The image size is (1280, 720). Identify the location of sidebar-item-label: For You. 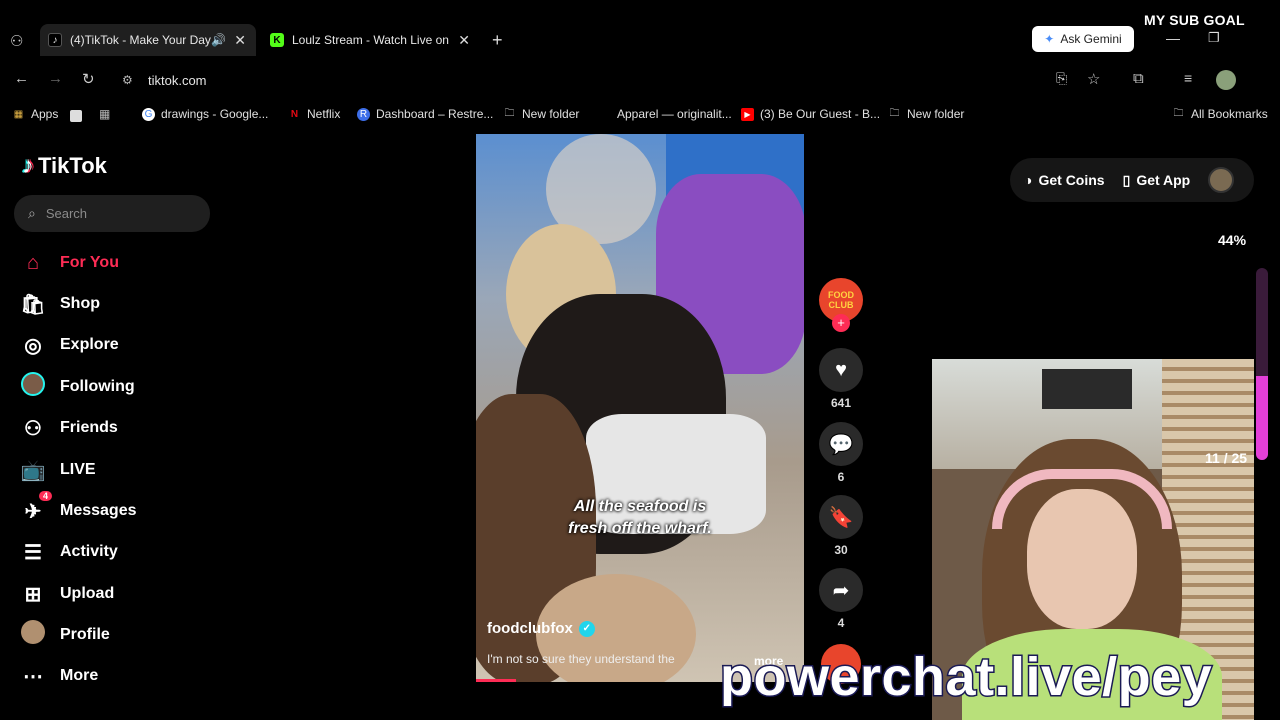
(89, 262).